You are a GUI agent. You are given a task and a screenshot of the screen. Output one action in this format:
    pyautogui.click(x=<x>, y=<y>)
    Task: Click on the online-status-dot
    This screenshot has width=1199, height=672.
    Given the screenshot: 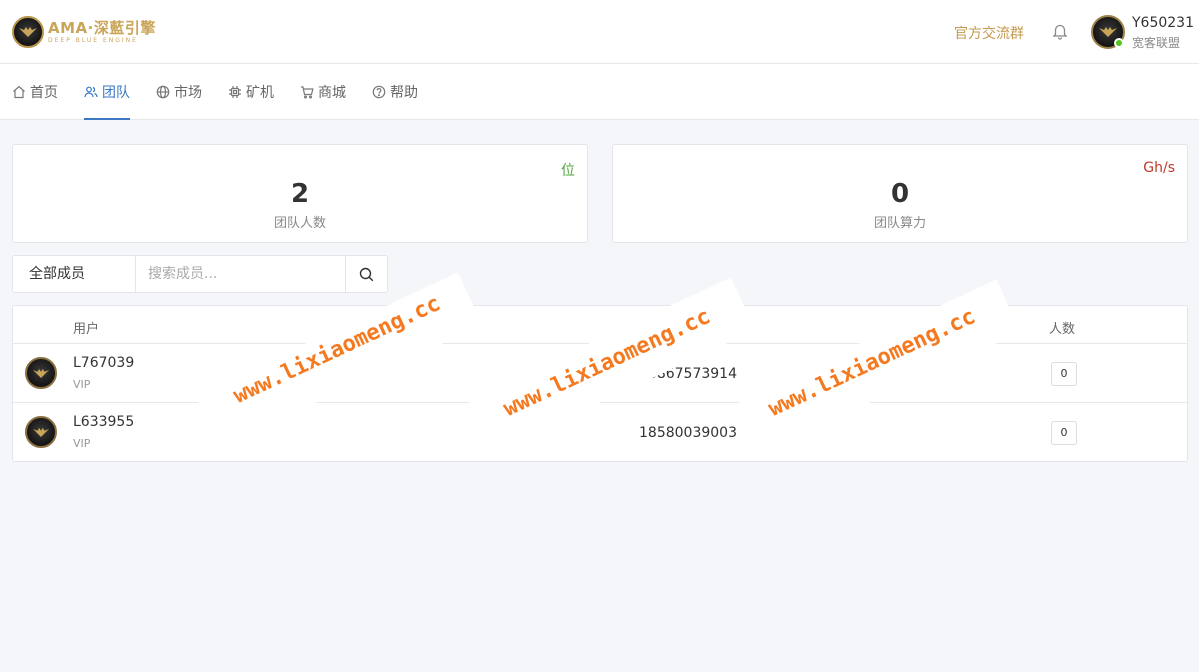 What is the action you would take?
    pyautogui.click(x=1119, y=43)
    